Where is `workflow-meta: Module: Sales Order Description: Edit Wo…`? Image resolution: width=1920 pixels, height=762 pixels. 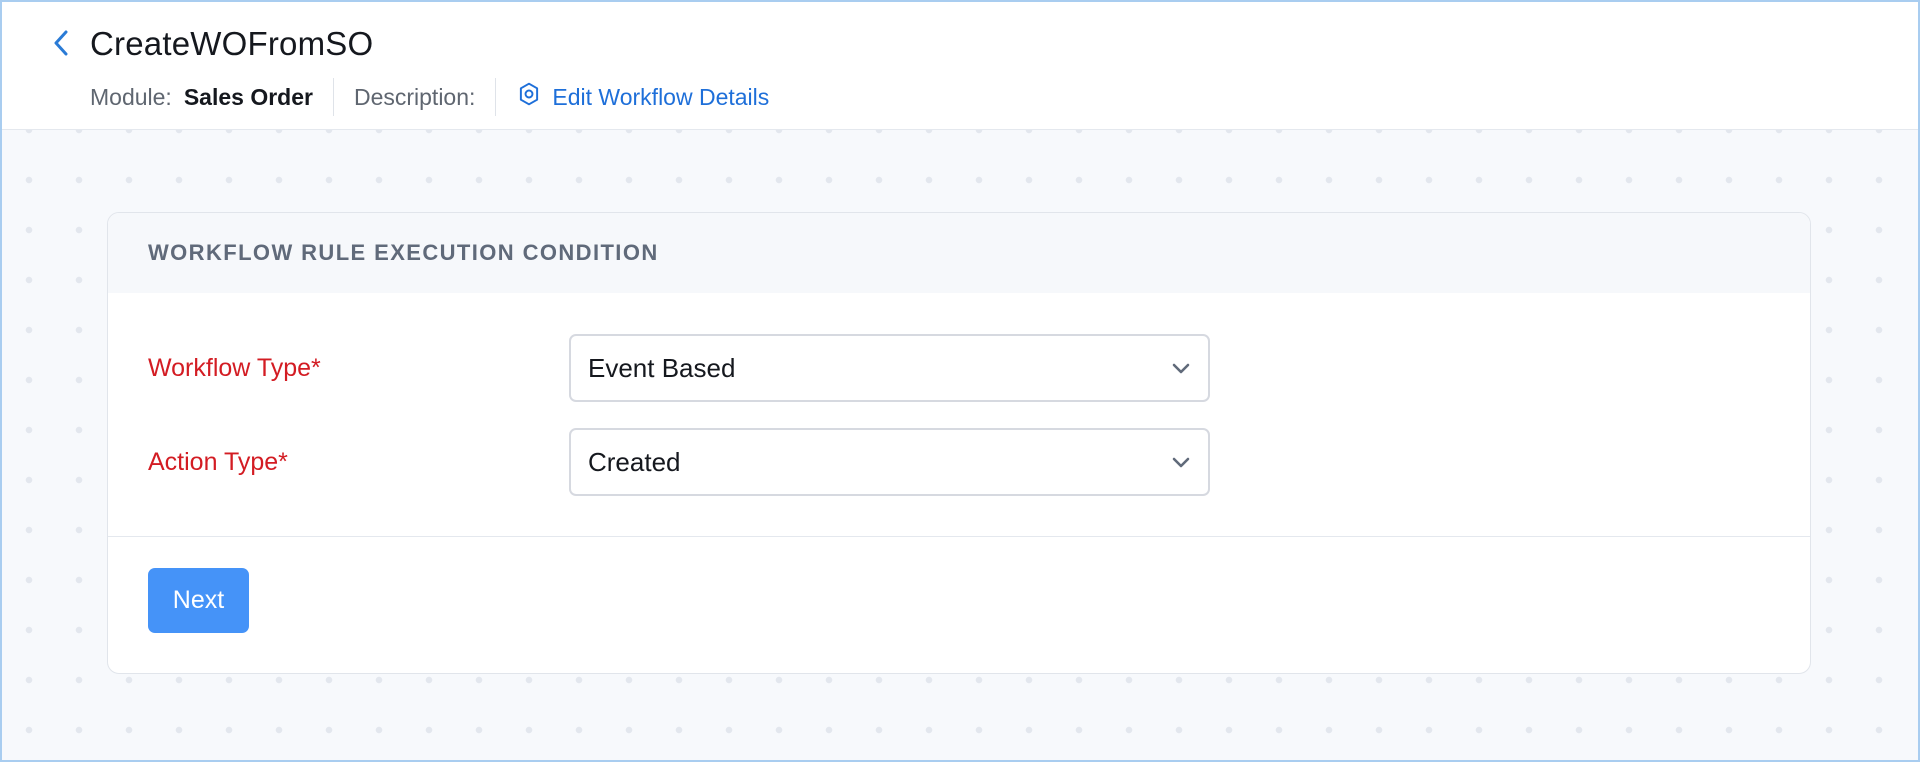
workflow-meta: Module: Sales Order Description: Edit Wo… is located at coordinates (429, 97).